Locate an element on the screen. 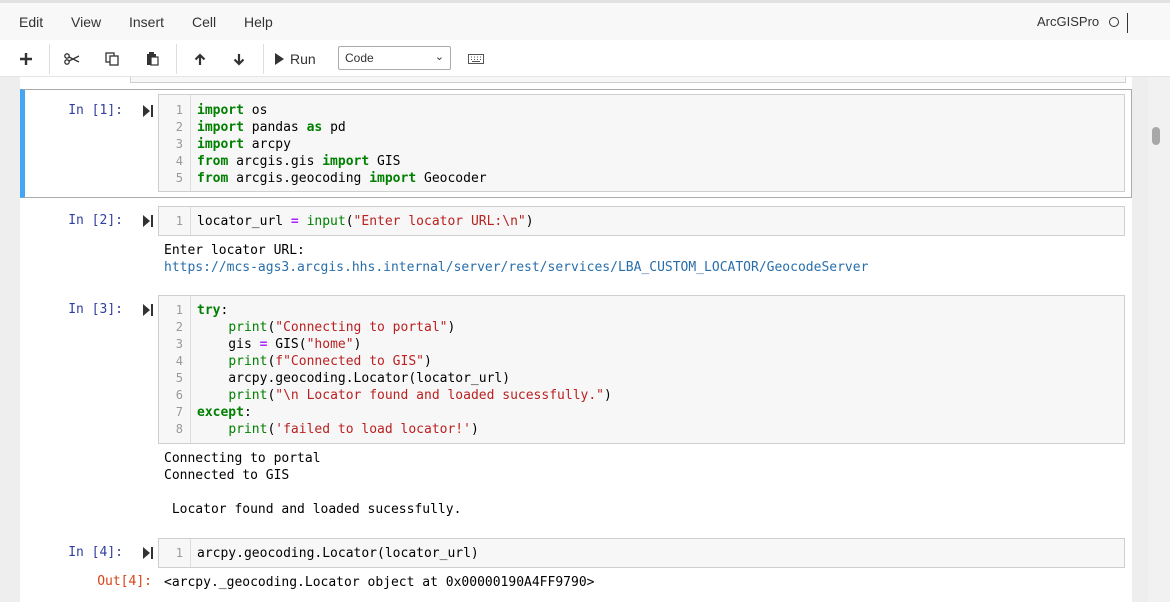  code-token: except is located at coordinates (220, 412).